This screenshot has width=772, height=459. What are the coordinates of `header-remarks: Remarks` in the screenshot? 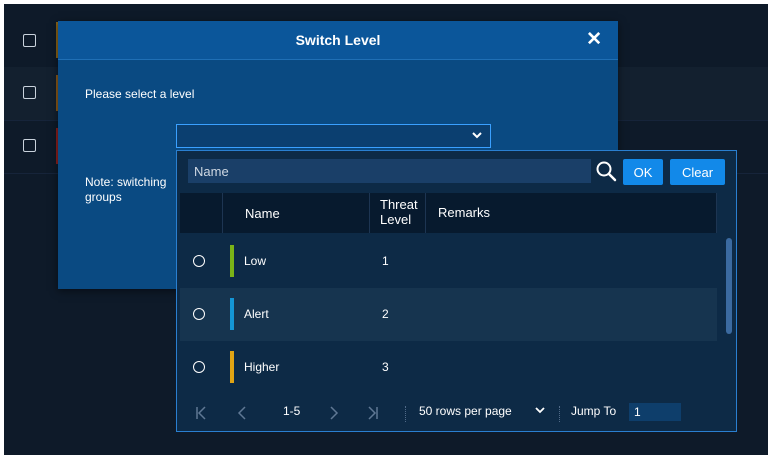 It's located at (571, 213).